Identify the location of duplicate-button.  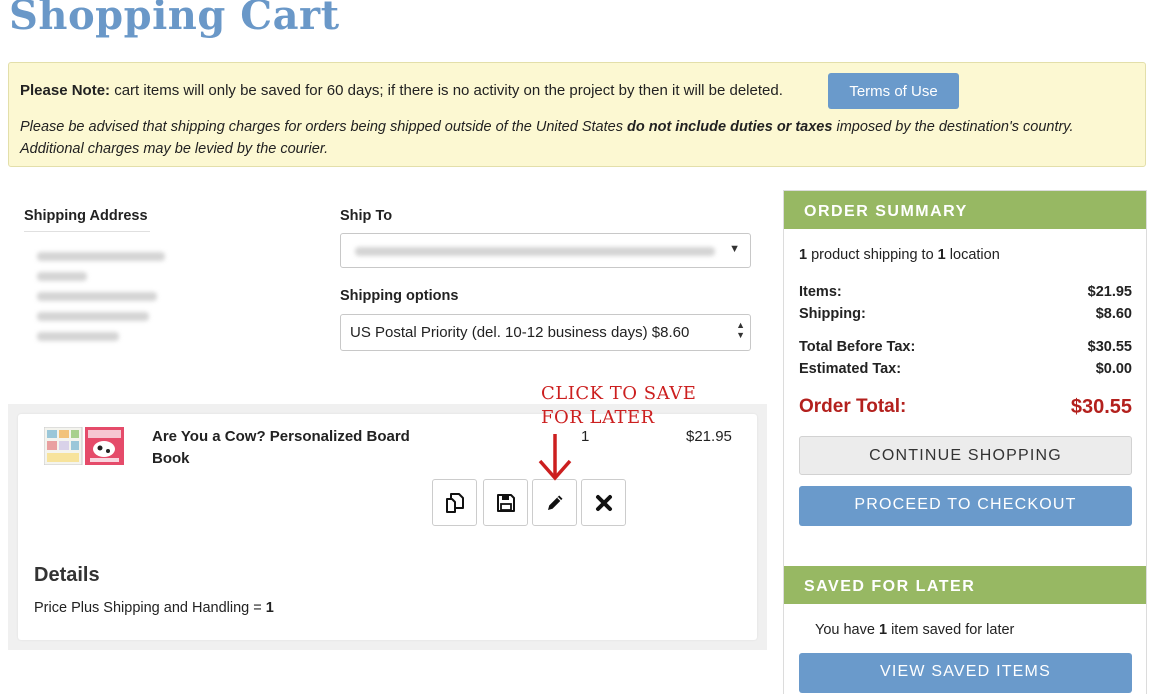
(454, 502).